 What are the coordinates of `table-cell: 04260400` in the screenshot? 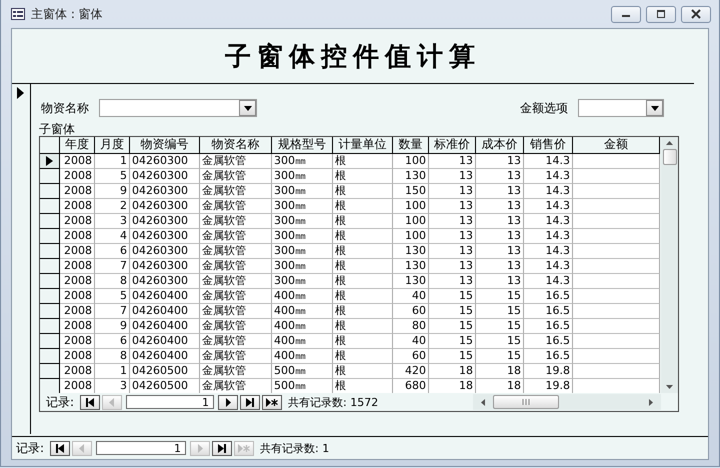 It's located at (165, 311).